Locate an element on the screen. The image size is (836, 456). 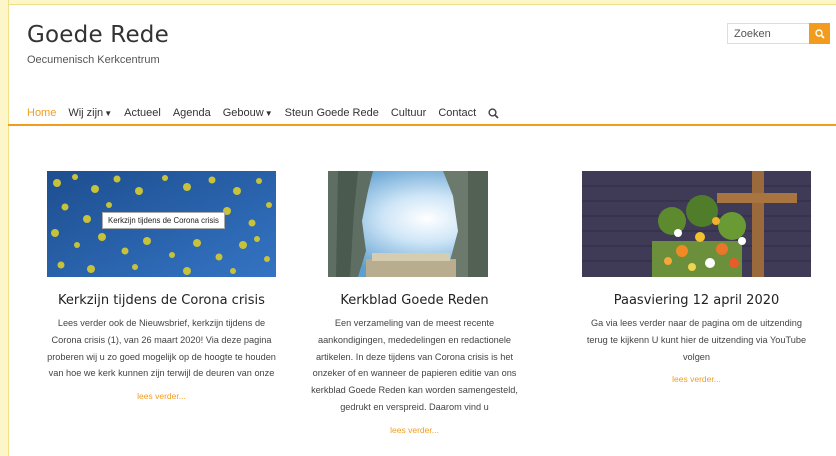
nav-item-label: Contact is located at coordinates (457, 113).